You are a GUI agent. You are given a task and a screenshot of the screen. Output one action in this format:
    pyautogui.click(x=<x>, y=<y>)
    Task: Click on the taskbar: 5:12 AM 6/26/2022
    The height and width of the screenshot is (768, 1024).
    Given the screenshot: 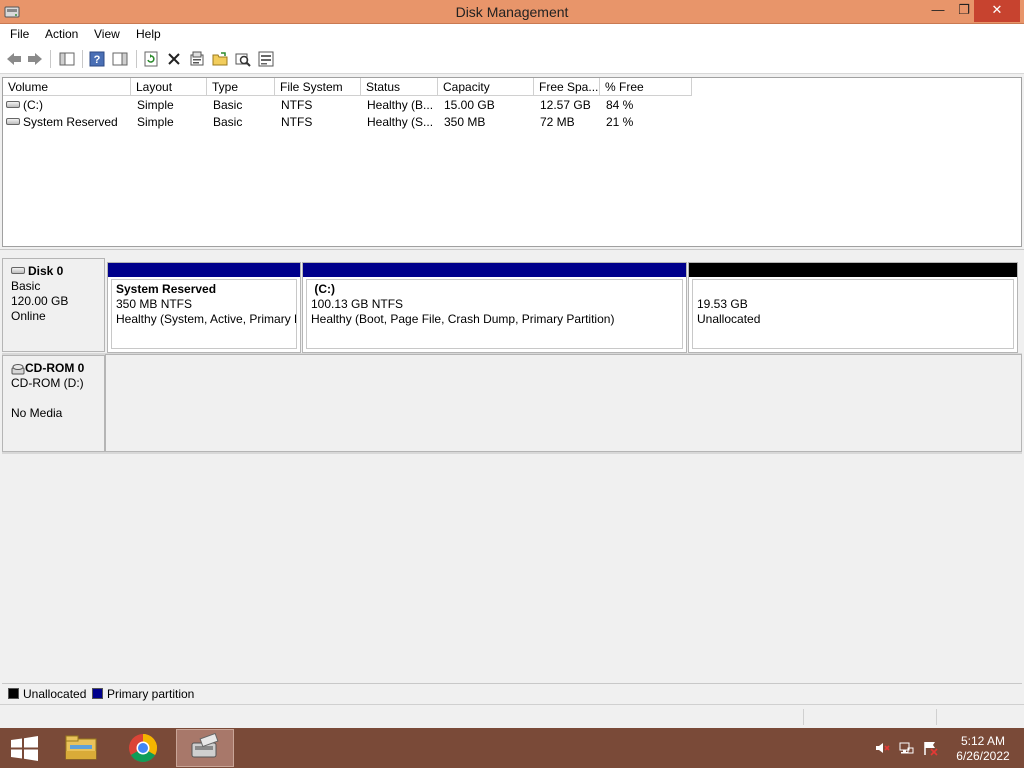 What is the action you would take?
    pyautogui.click(x=512, y=748)
    